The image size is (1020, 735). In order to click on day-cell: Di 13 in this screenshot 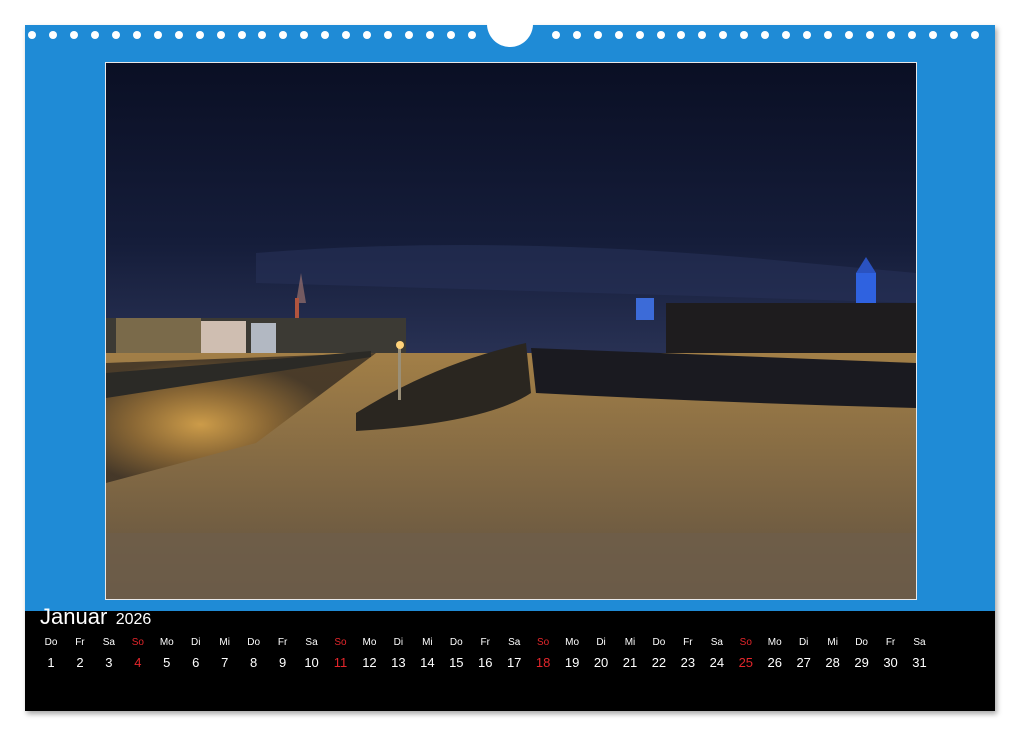, I will do `click(398, 654)`.